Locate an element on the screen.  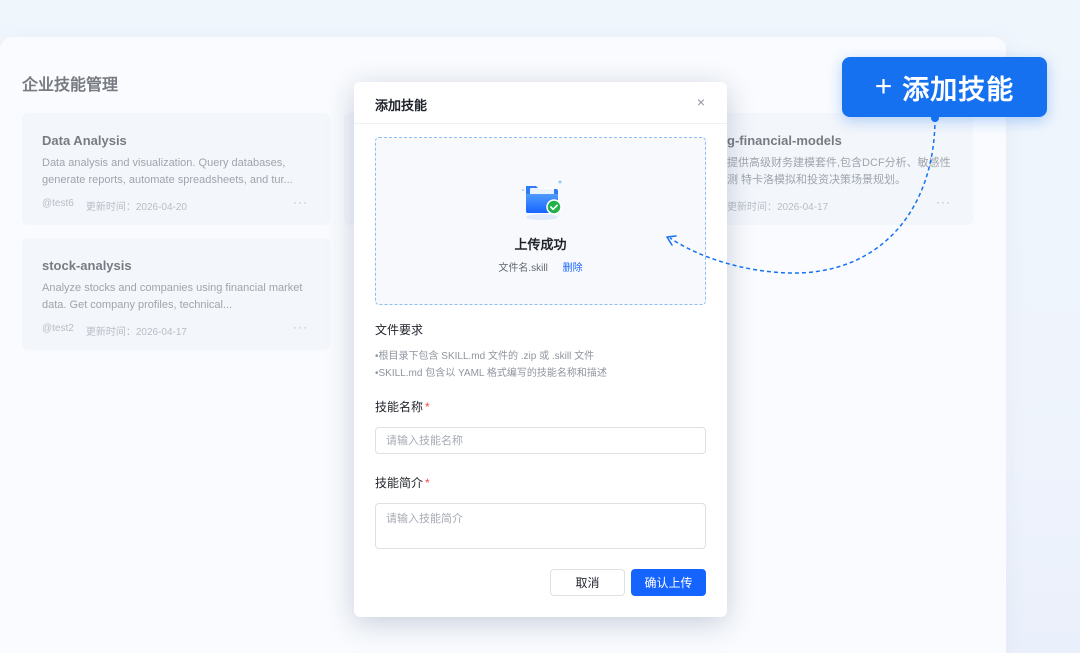
dialog-header: 添加技能 × is located at coordinates (540, 103).